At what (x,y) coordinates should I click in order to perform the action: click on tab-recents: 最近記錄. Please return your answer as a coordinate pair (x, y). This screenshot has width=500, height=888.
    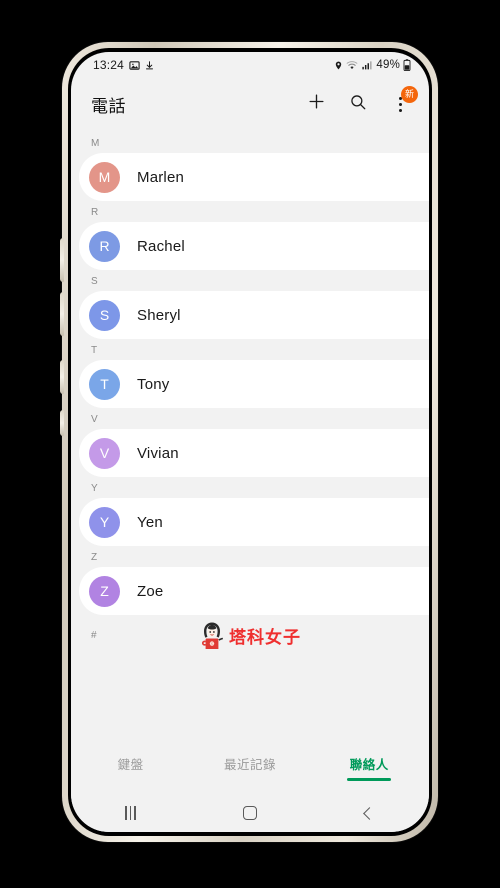
    Looking at the image, I should click on (250, 767).